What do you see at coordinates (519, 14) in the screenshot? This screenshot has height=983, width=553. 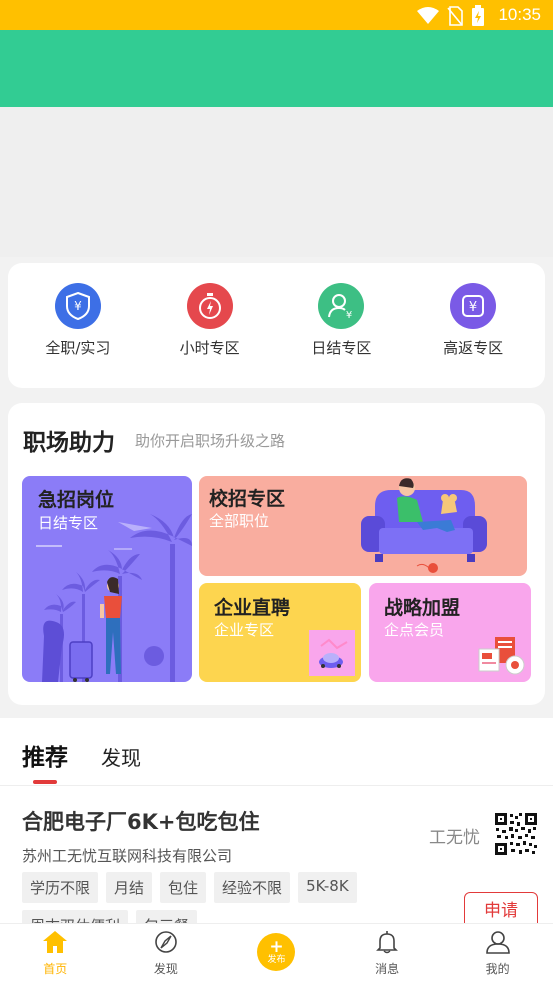 I see `status-time: 10:35` at bounding box center [519, 14].